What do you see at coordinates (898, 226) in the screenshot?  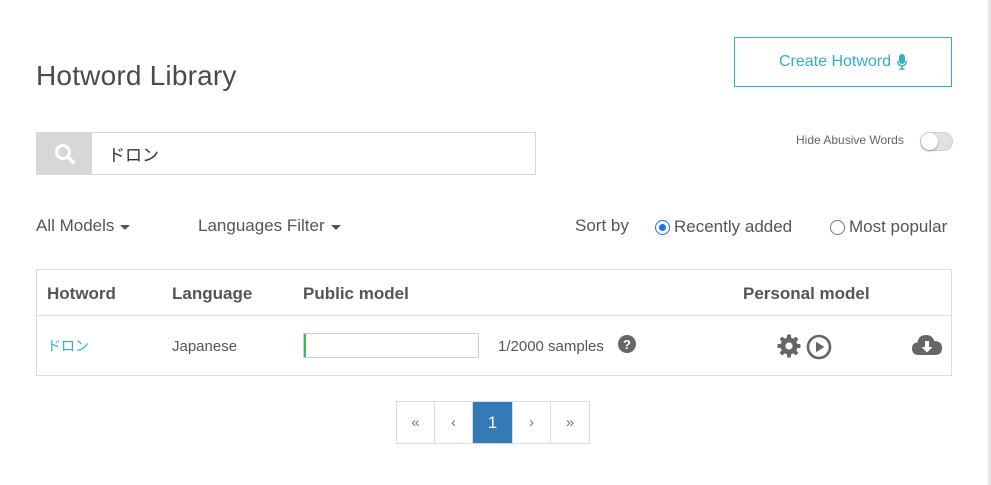 I see `sort-most-popular-label: Most popular` at bounding box center [898, 226].